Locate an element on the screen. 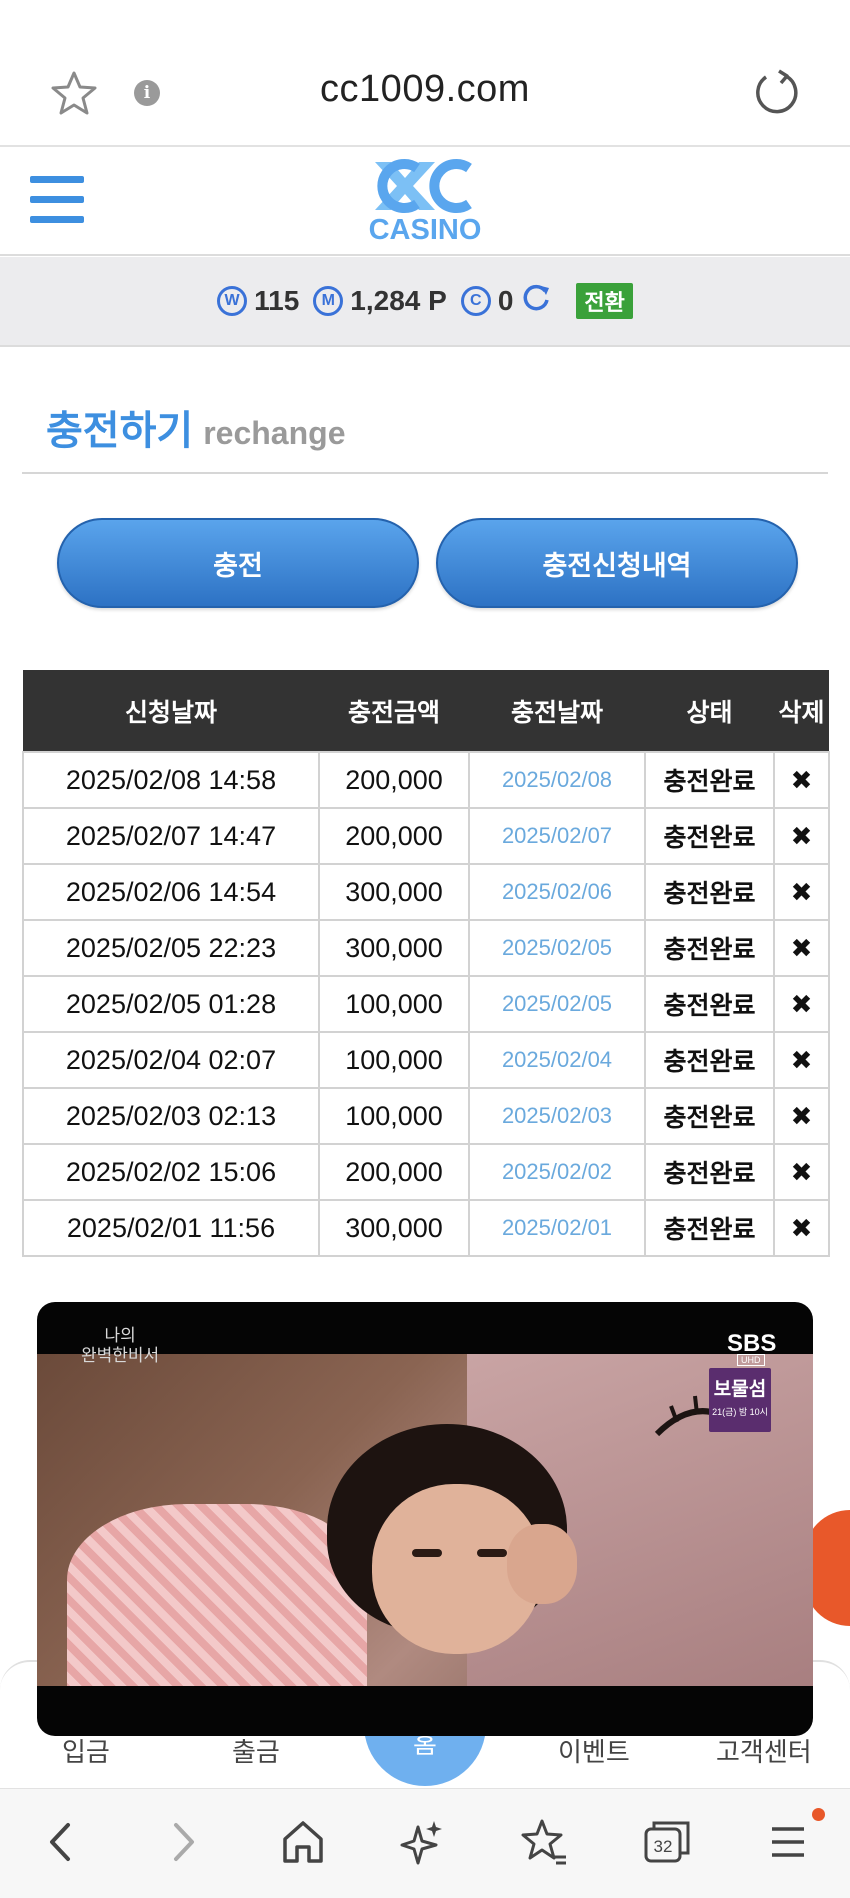 This screenshot has width=850, height=1898. menu-hamburger-icon is located at coordinates (57, 200).